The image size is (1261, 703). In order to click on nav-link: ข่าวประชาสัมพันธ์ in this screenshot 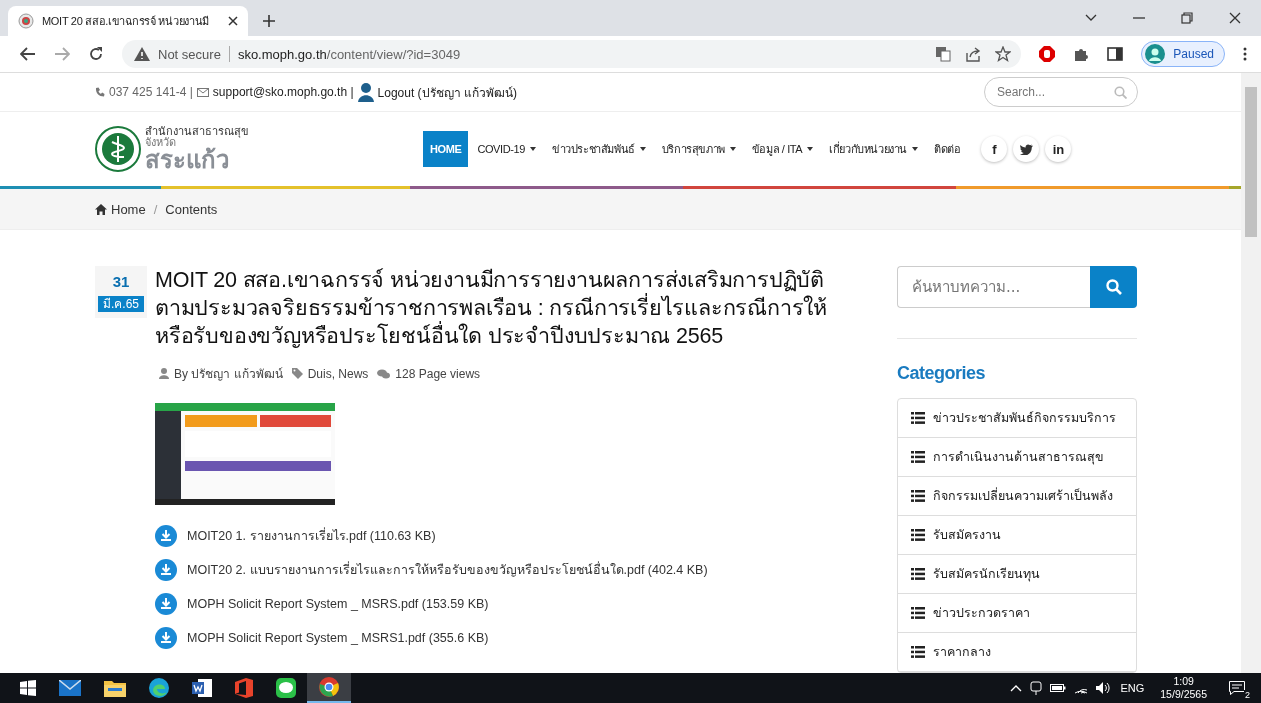, I will do `click(598, 149)`.